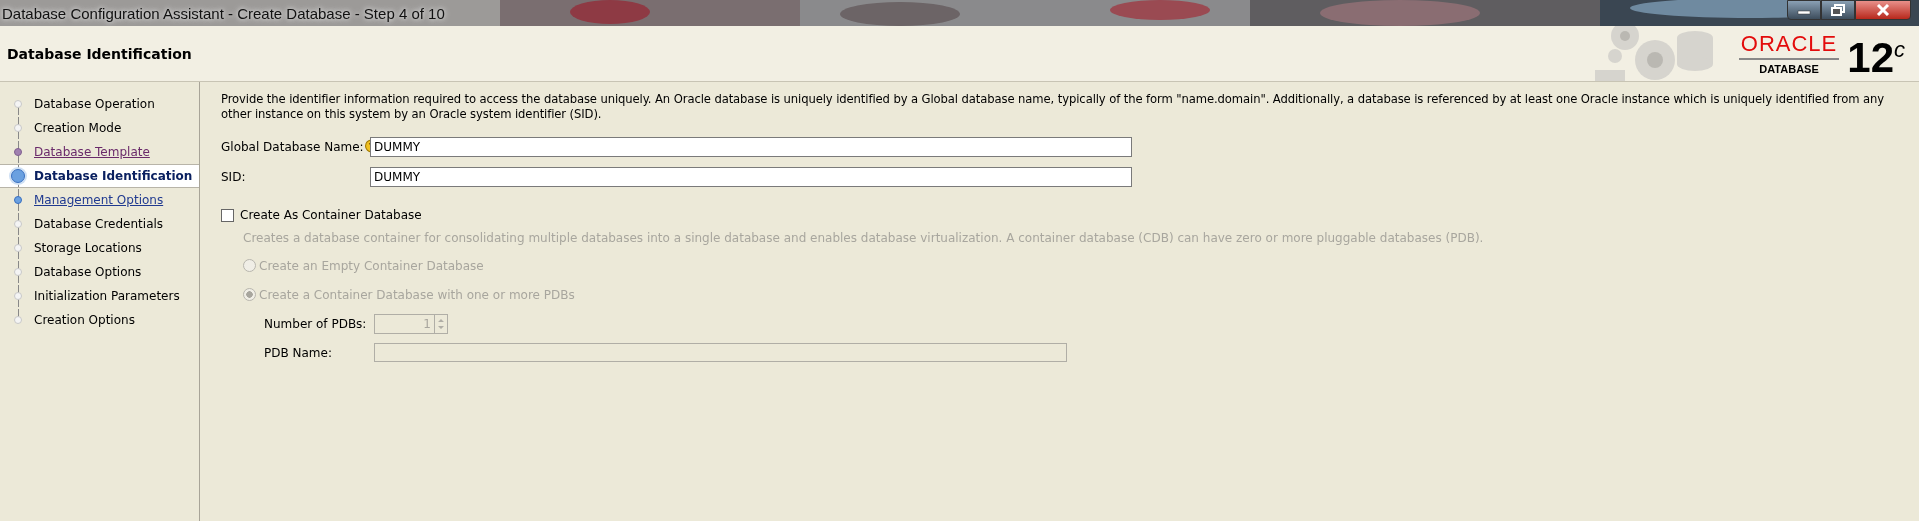 The image size is (1919, 521). What do you see at coordinates (298, 352) in the screenshot?
I see `field-label: PDB Name:` at bounding box center [298, 352].